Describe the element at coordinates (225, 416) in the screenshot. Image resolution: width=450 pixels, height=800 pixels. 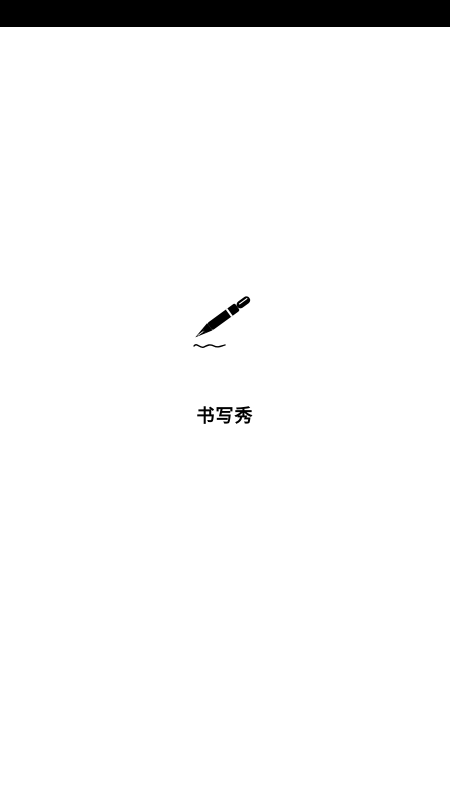
I see `app-name: 书写秀` at that location.